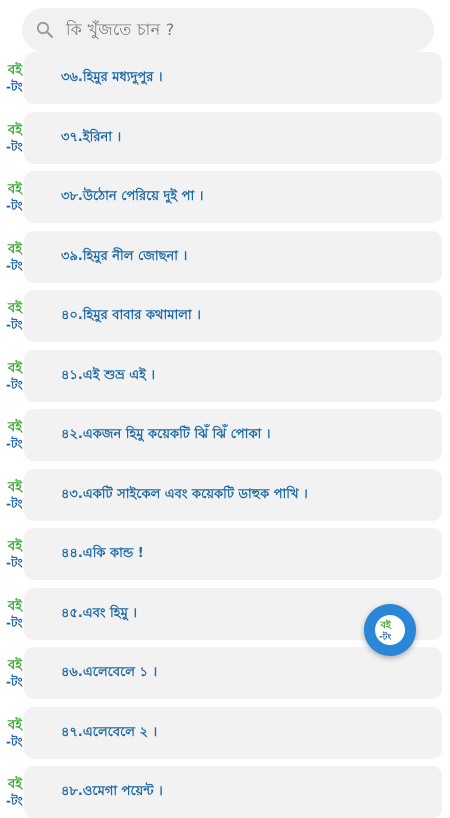 The width and height of the screenshot is (450, 818). I want to click on list-item-label: ৪০.হিমুর বাবার কথামালা ।, so click(131, 315).